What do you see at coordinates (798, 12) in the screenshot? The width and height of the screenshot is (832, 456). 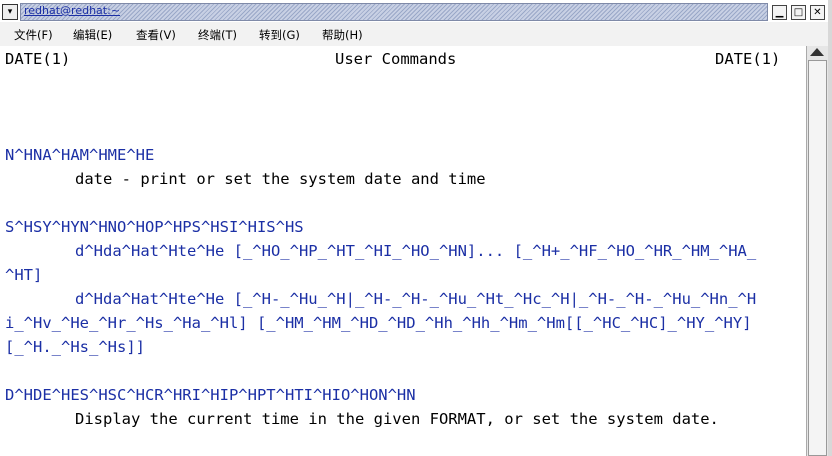 I see `maximize-button: □` at bounding box center [798, 12].